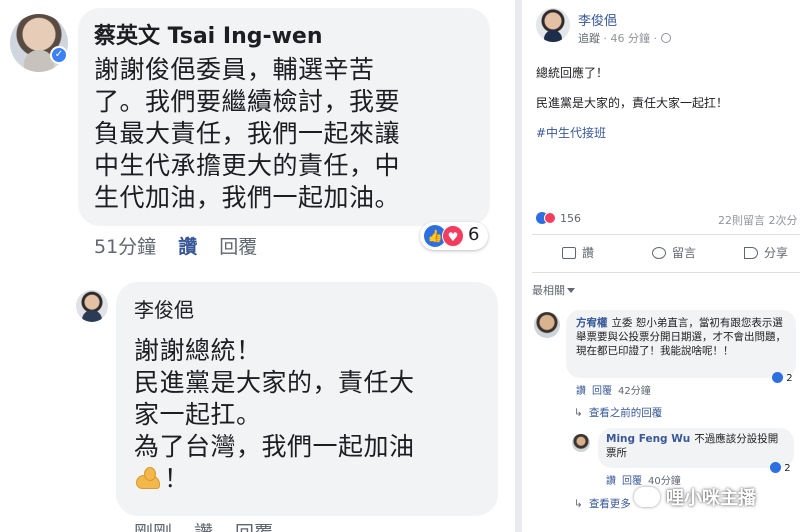  I want to click on li-avatar, so click(92, 306).